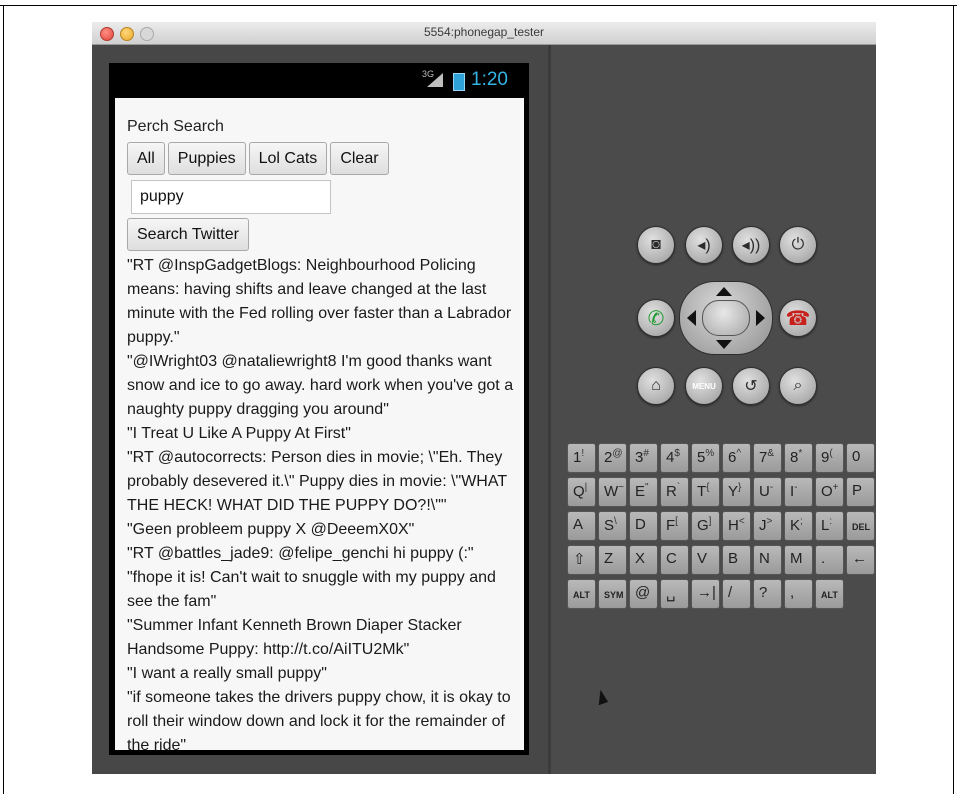 The height and width of the screenshot is (794, 957). What do you see at coordinates (730, 592) in the screenshot?
I see `key-label: /` at bounding box center [730, 592].